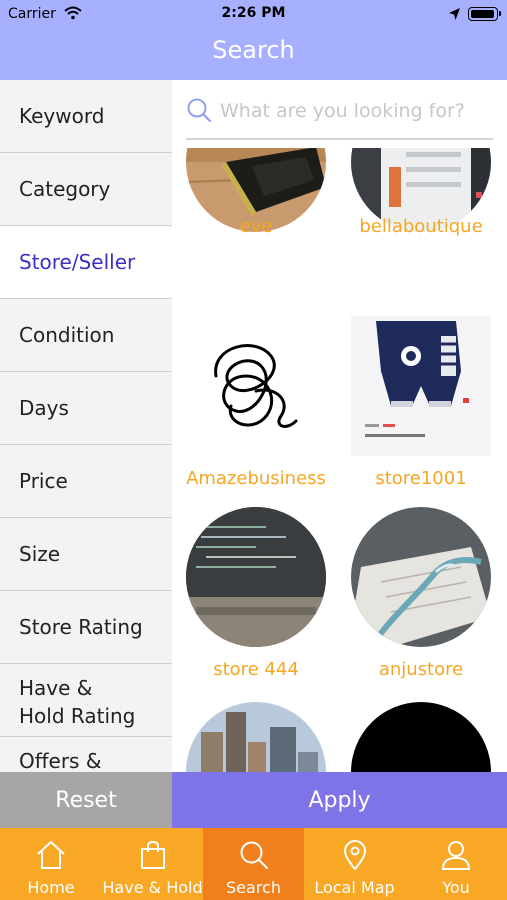 The image size is (507, 900). Describe the element at coordinates (421, 478) in the screenshot. I see `store-name: store1001` at that location.